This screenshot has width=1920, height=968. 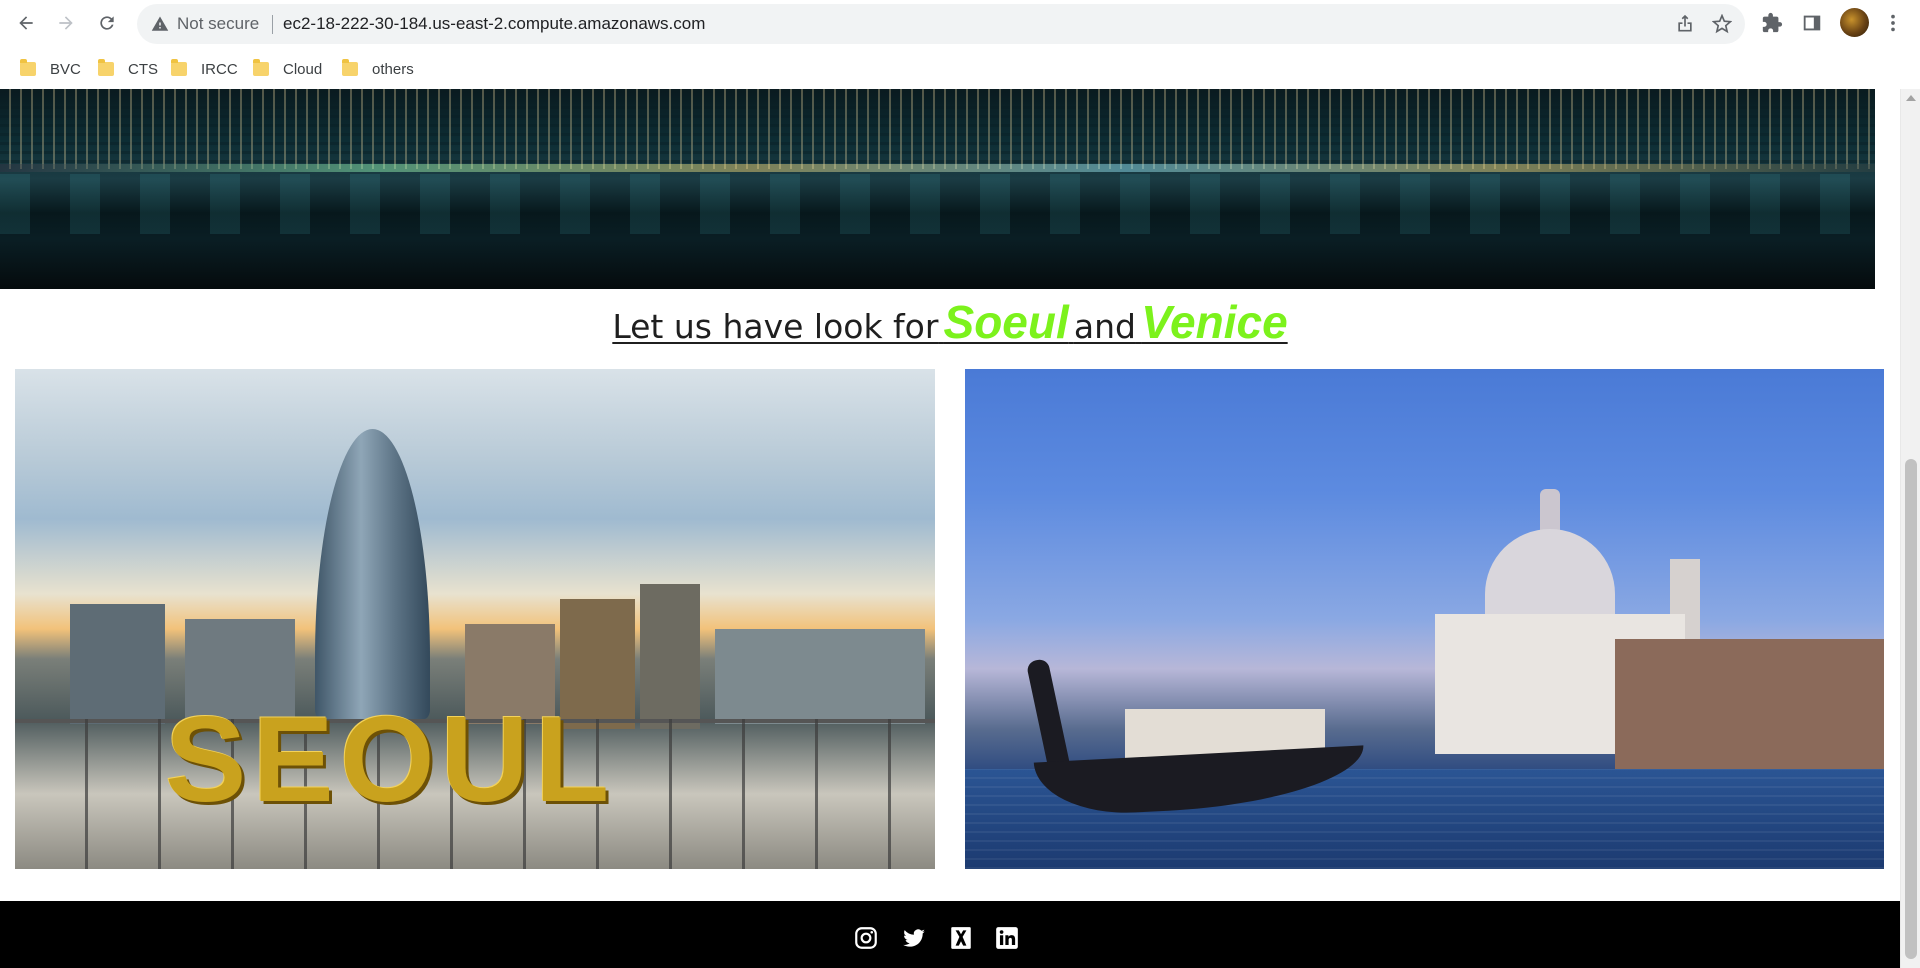 I want to click on bookmark-folder-bvc: BVC, so click(x=50, y=69).